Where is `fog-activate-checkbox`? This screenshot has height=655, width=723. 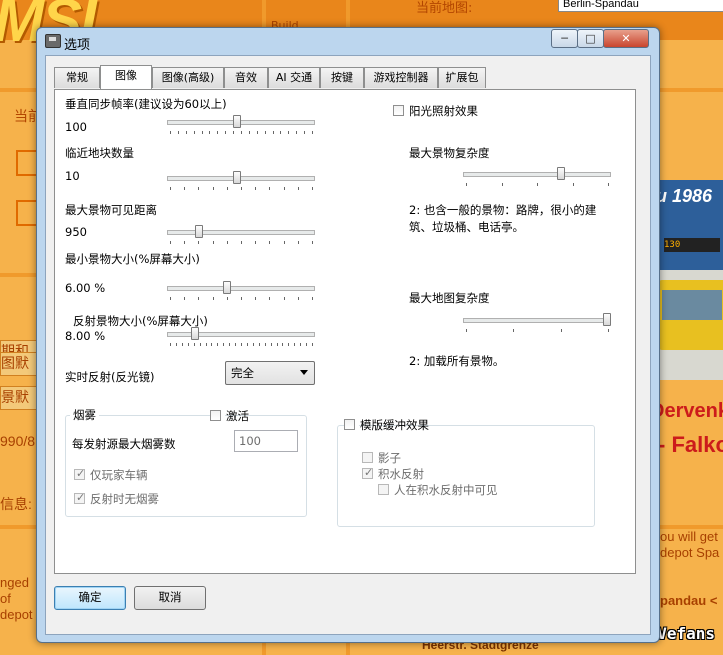
fog-activate-checkbox is located at coordinates (215, 415).